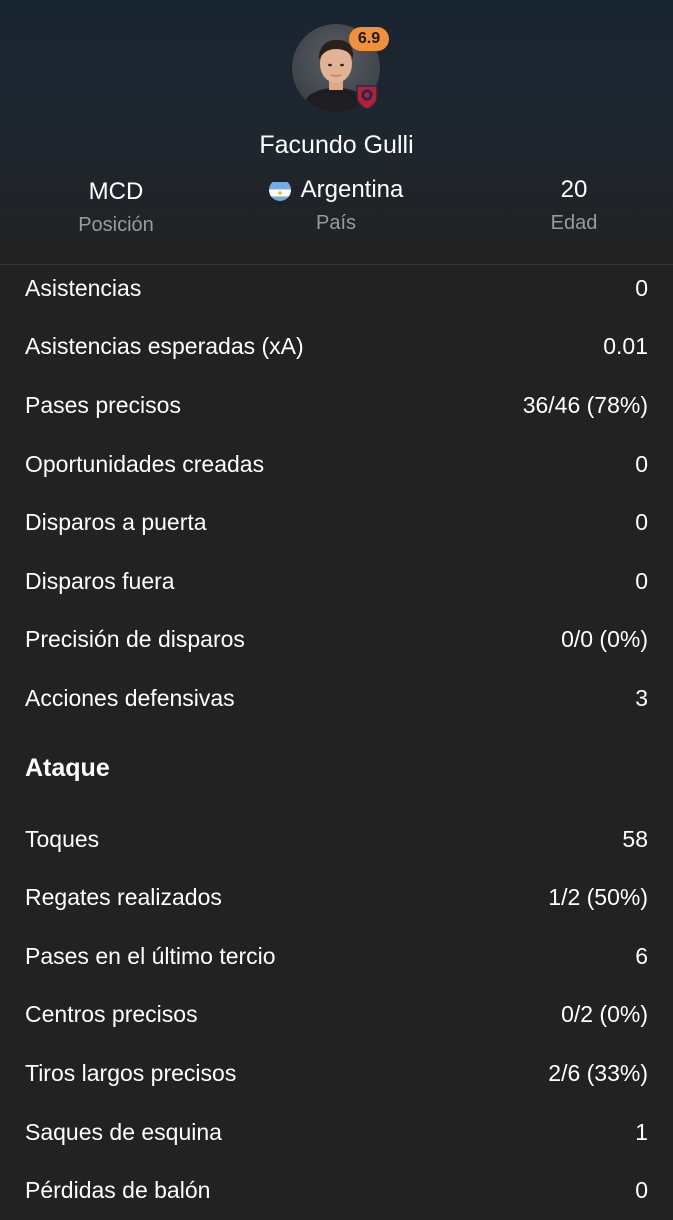 Image resolution: width=673 pixels, height=1220 pixels. Describe the element at coordinates (145, 463) in the screenshot. I see `stat-label: Oportunidades creadas` at that location.